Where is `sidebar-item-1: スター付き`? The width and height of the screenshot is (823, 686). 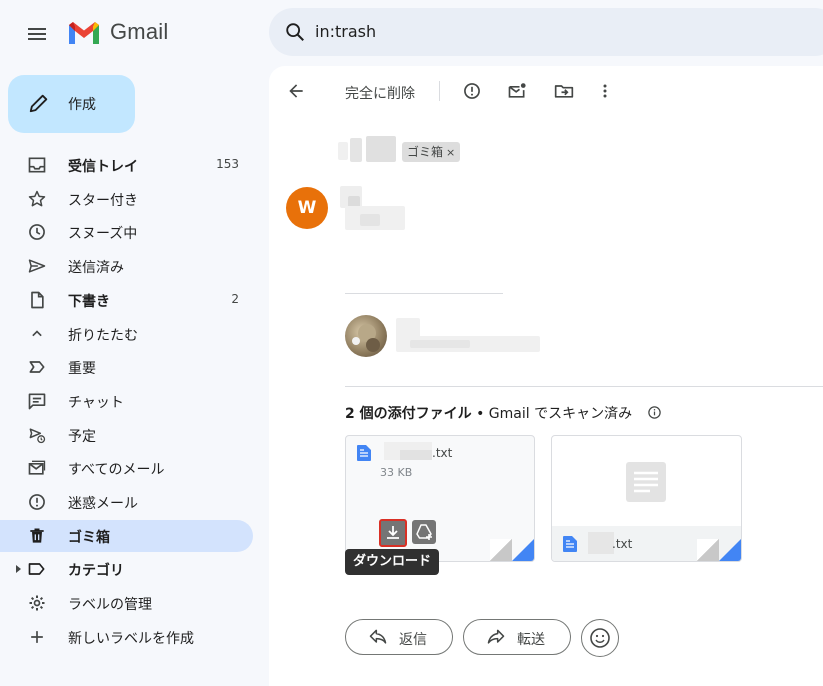 sidebar-item-1: スター付き is located at coordinates (126, 199).